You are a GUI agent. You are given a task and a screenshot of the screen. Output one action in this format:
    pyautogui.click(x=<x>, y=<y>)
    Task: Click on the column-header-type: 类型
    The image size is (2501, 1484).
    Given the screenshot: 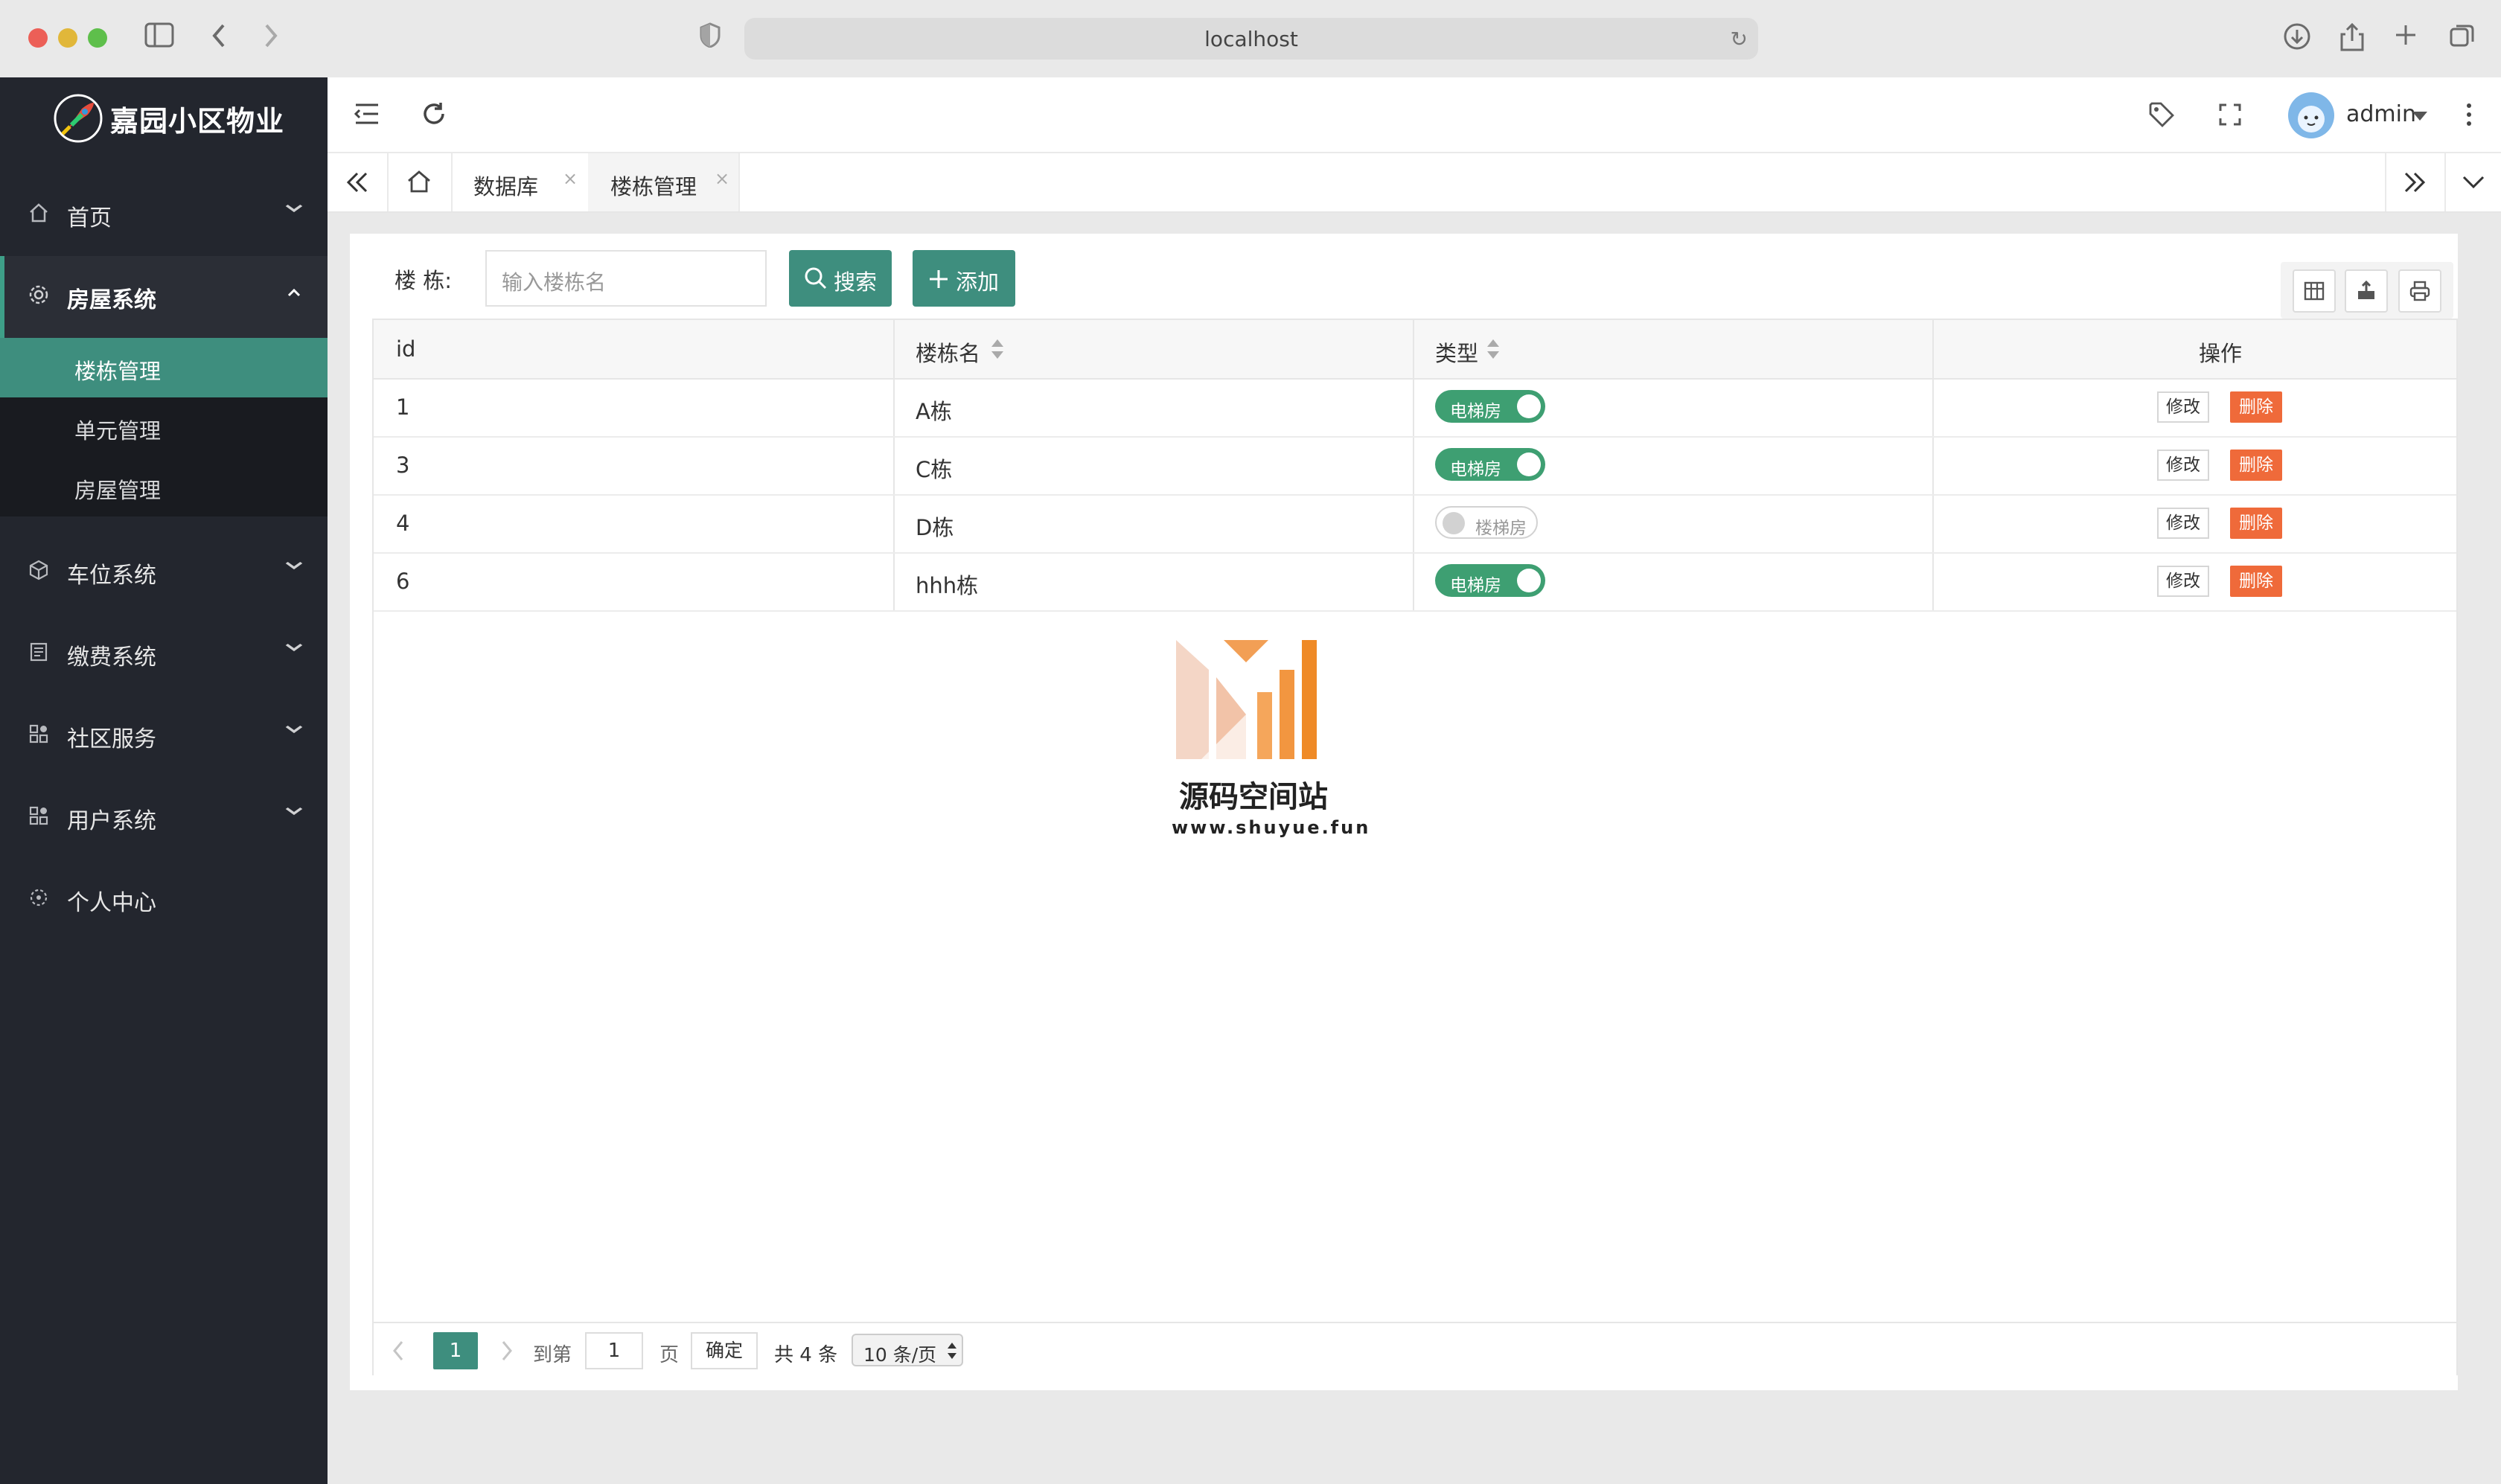 What is the action you would take?
    pyautogui.click(x=1456, y=352)
    